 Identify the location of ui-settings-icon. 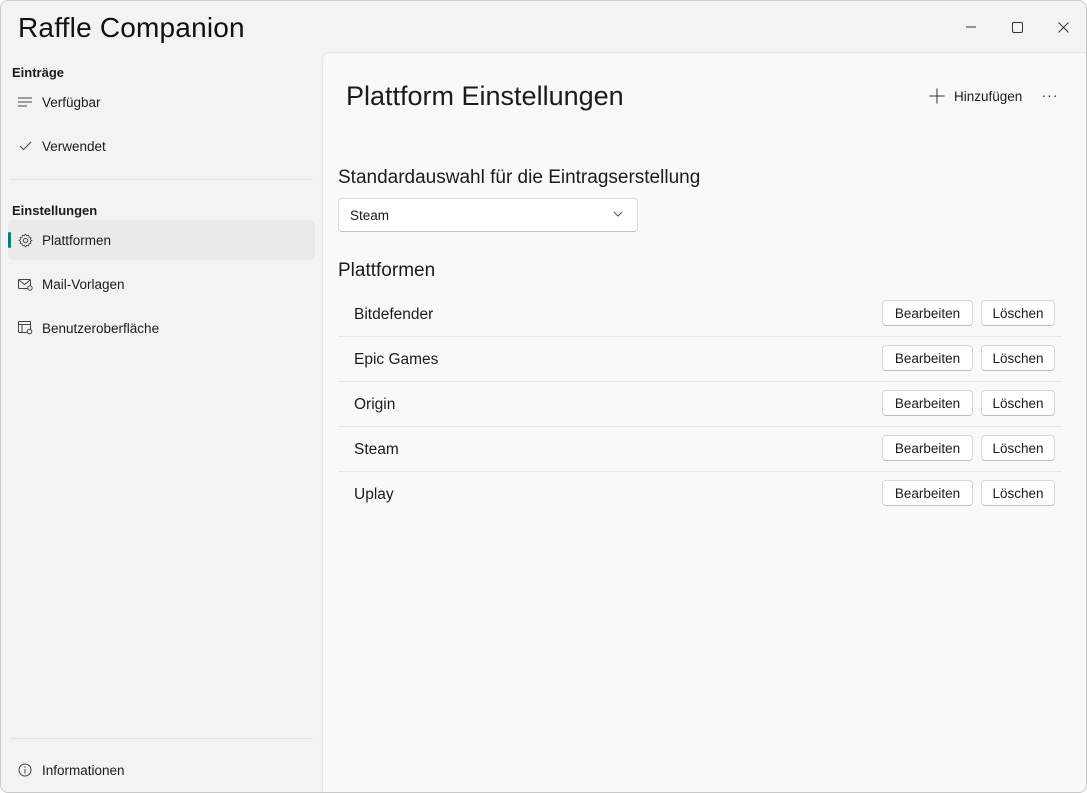
(25, 328).